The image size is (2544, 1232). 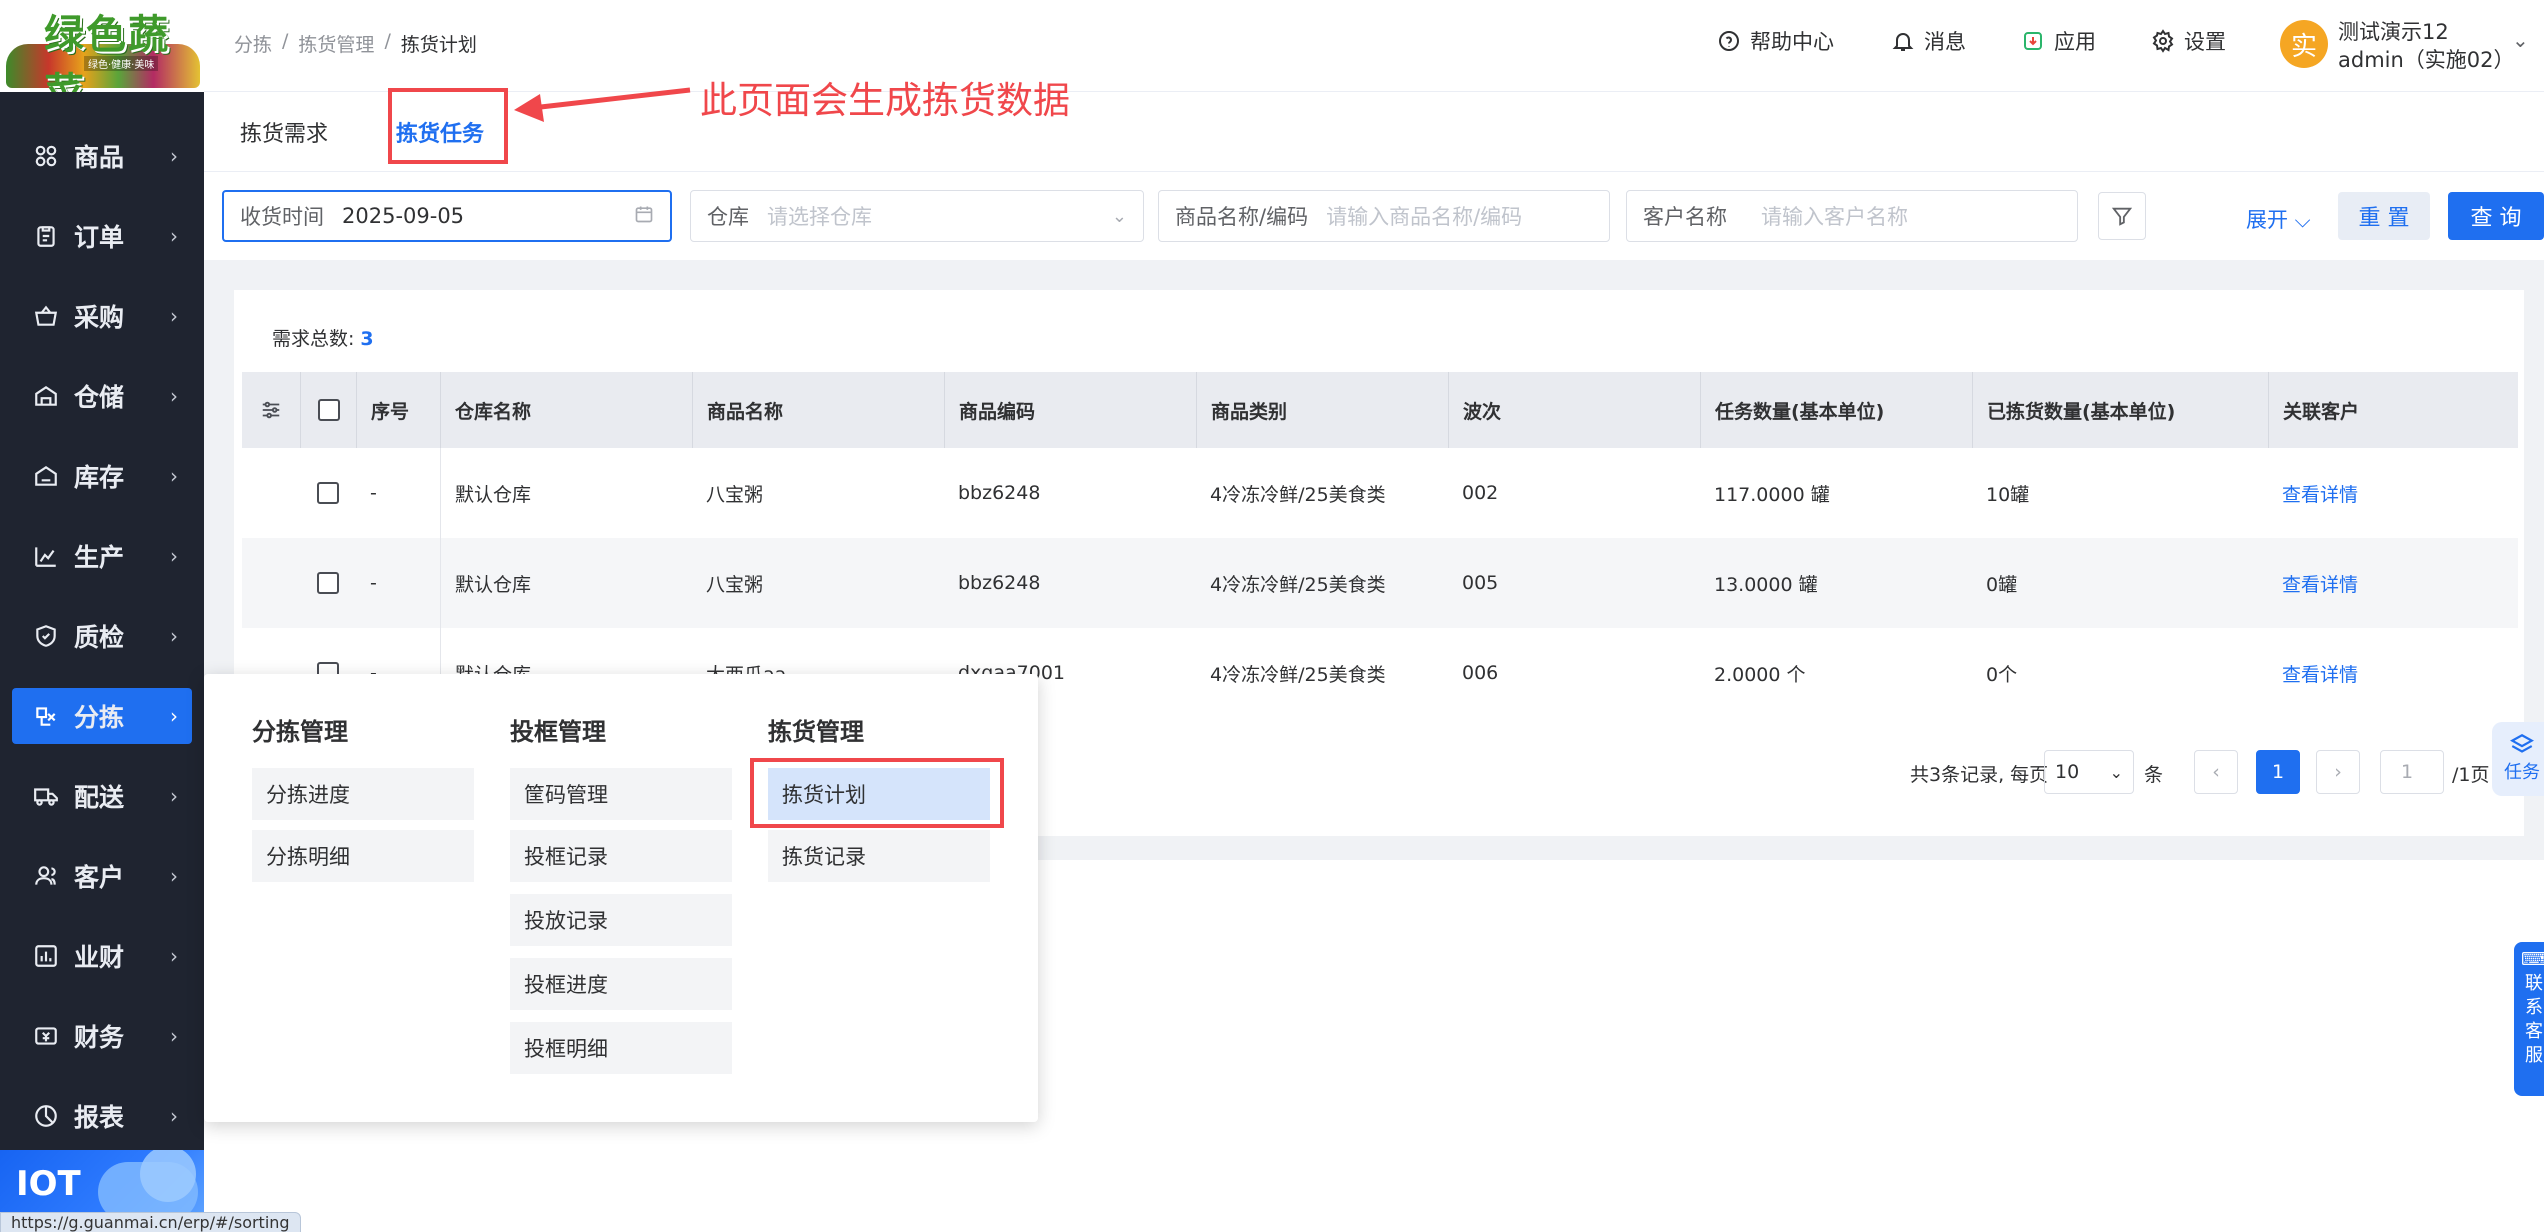 What do you see at coordinates (102, 716) in the screenshot?
I see `sidebar-item-sorting: 分拣 ›` at bounding box center [102, 716].